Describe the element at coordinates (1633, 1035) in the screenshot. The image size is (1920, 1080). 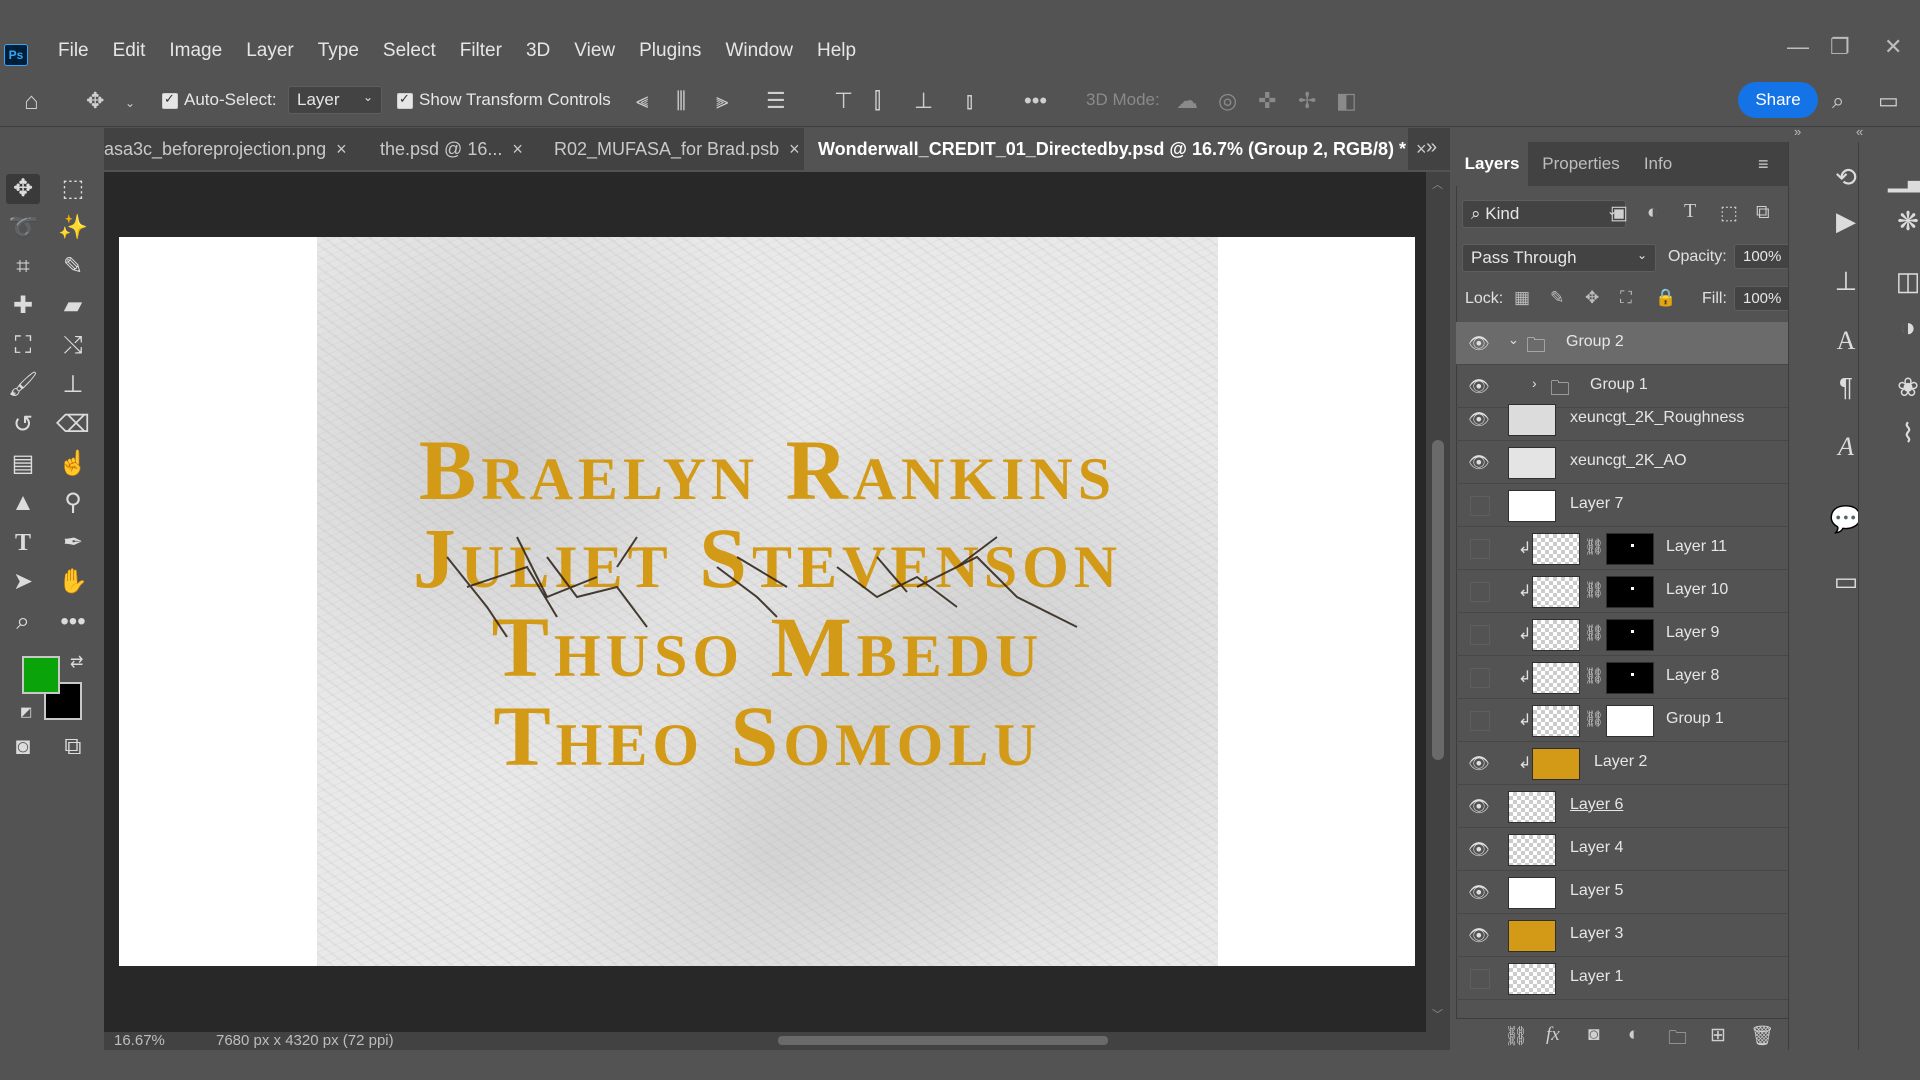
I see `adjustment-layer-icon: ◐` at that location.